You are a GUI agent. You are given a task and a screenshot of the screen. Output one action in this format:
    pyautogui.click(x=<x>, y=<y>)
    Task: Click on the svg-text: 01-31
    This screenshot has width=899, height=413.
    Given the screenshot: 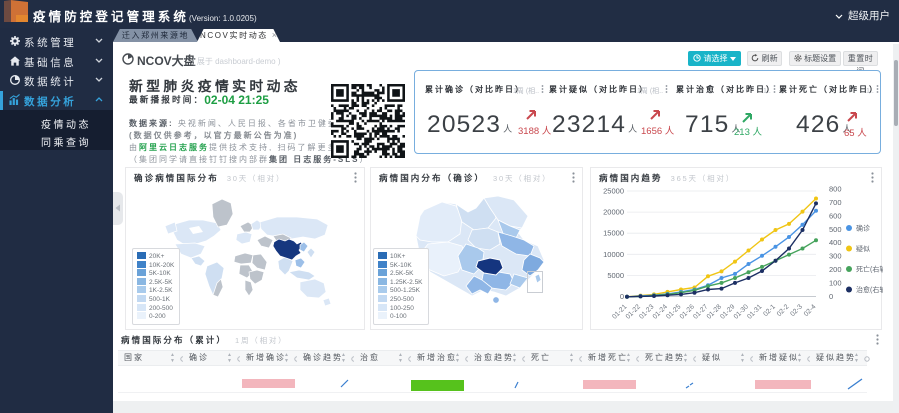 What is the action you would take?
    pyautogui.click(x=754, y=311)
    